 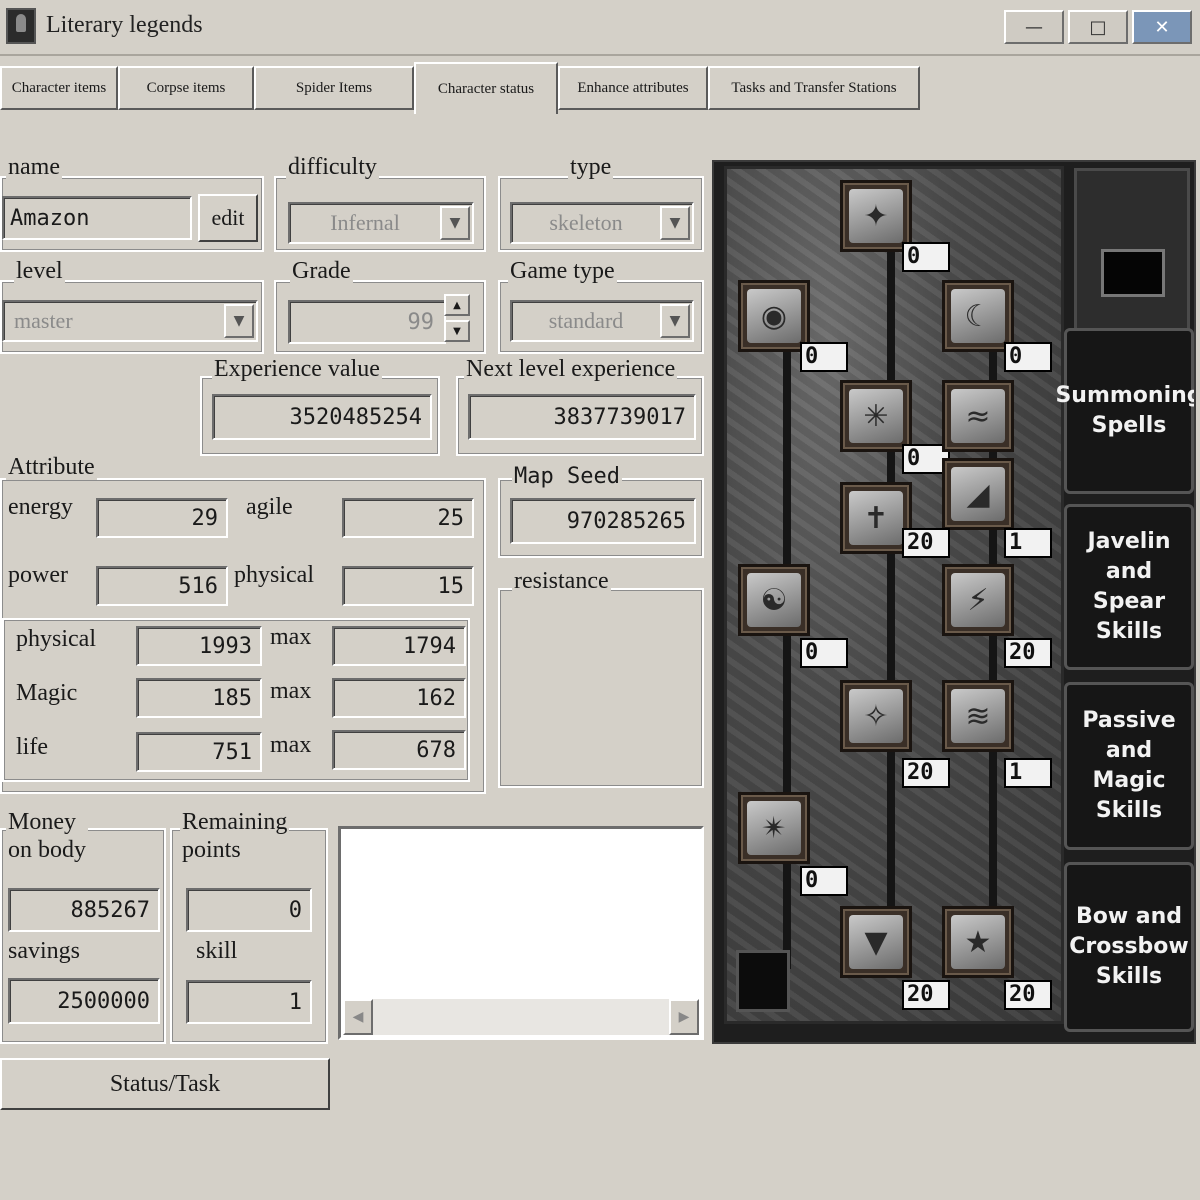 I want to click on spark-skill-icon: ✳, so click(x=876, y=416).